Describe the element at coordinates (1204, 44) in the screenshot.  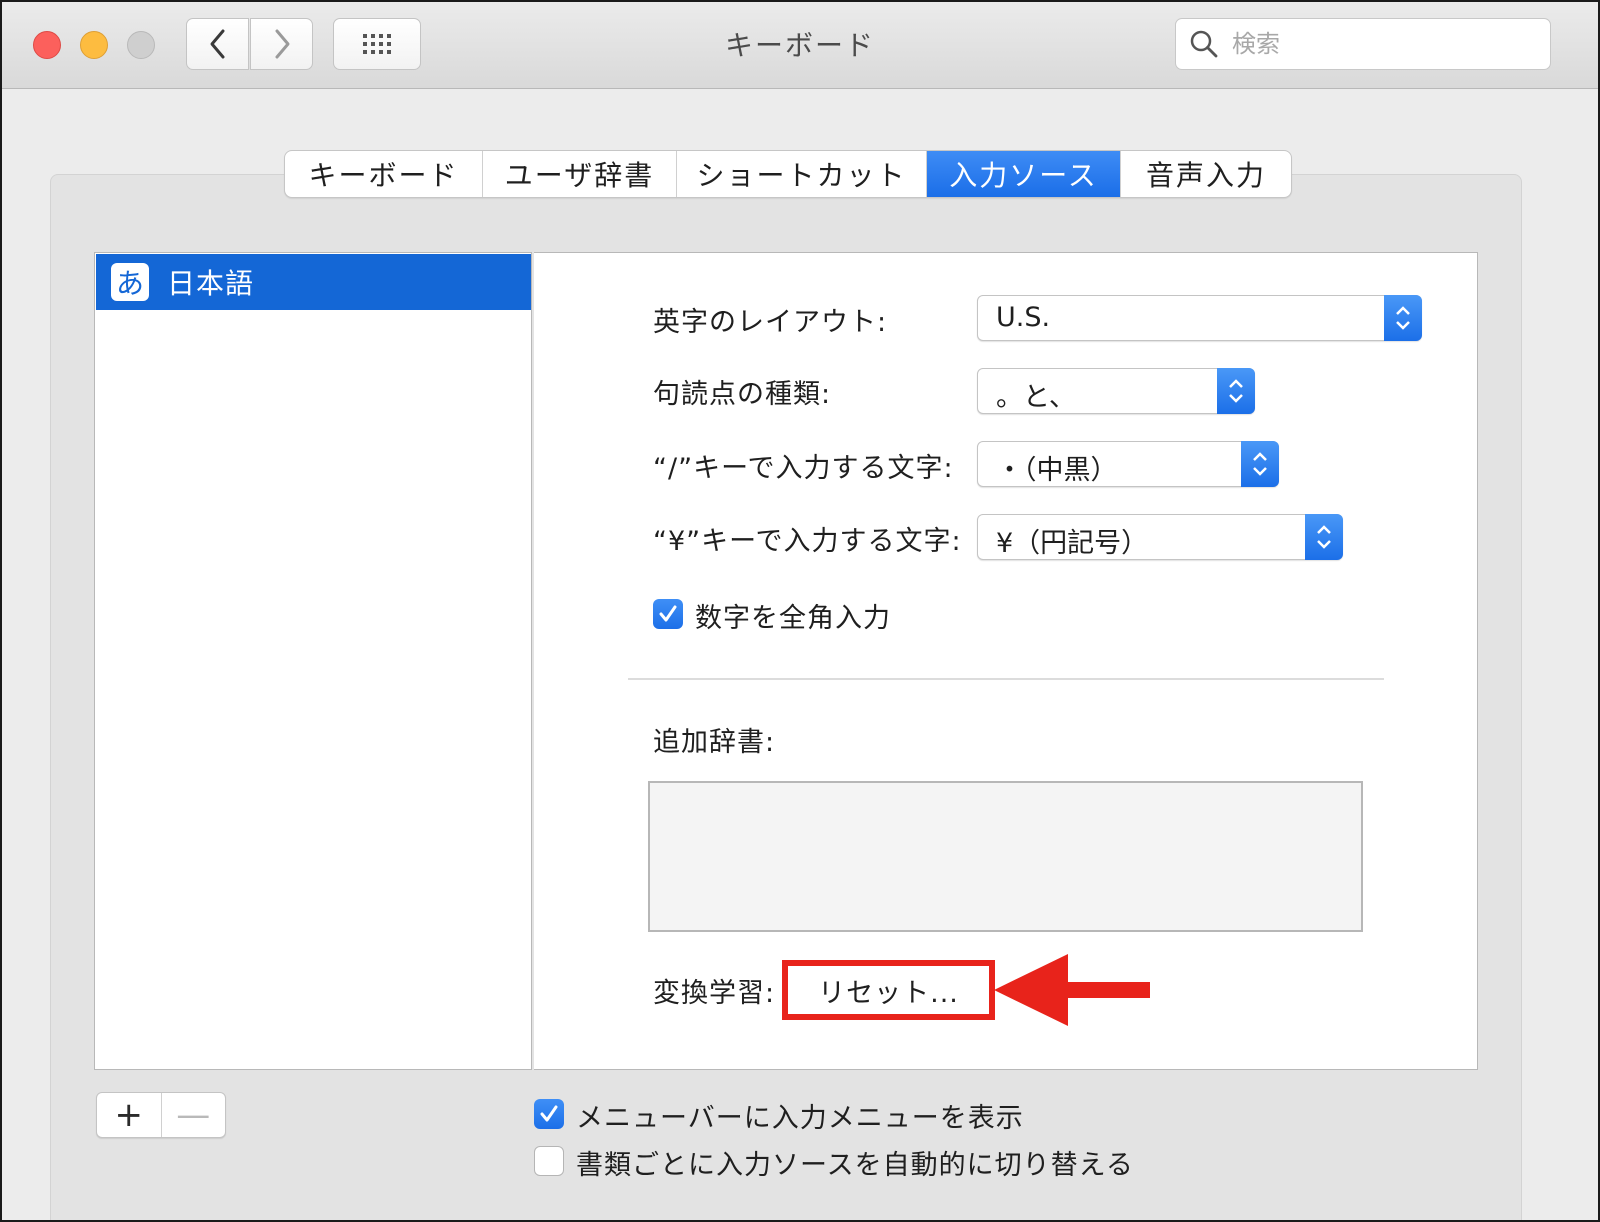
I see `search-icon` at that location.